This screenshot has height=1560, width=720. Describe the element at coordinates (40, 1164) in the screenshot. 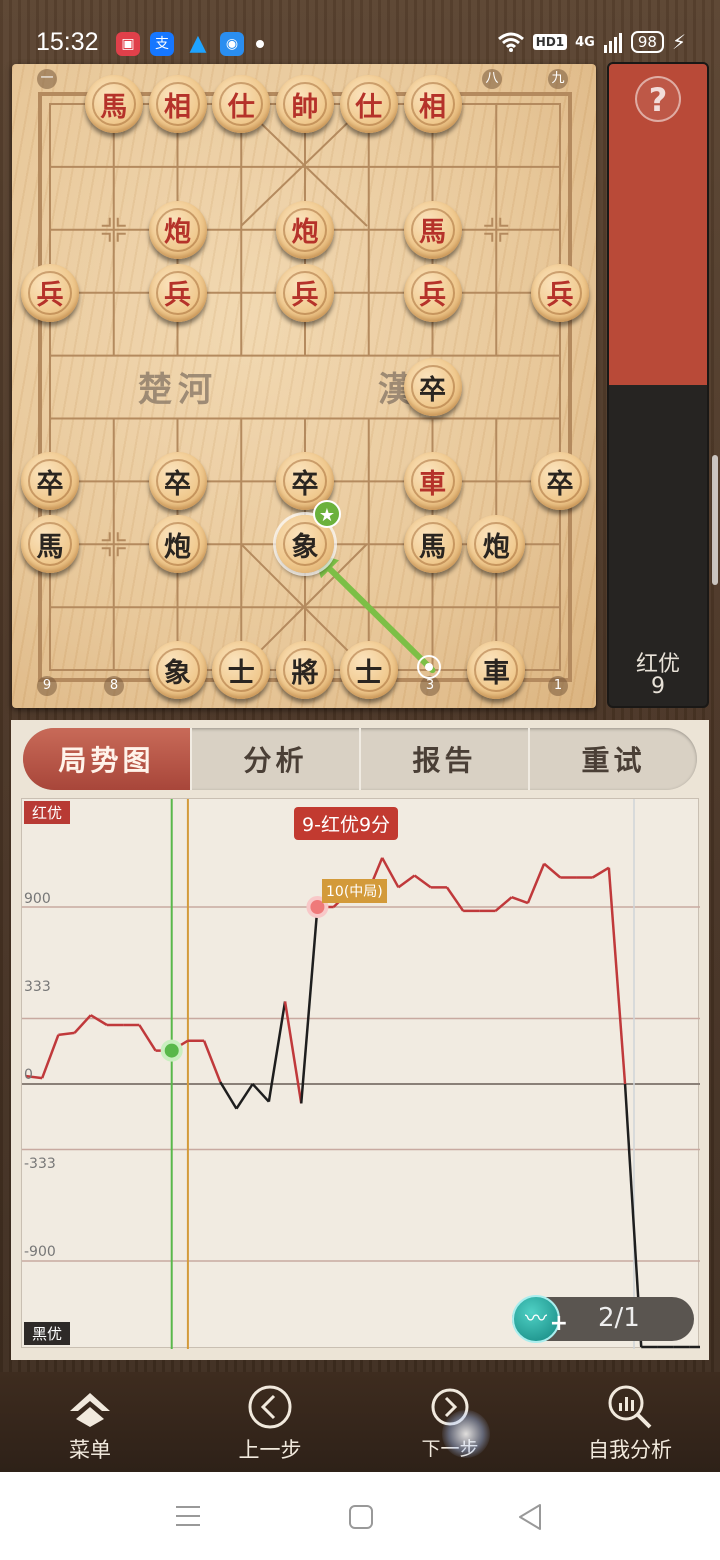

I see `y-tick-minus-333: -333` at that location.